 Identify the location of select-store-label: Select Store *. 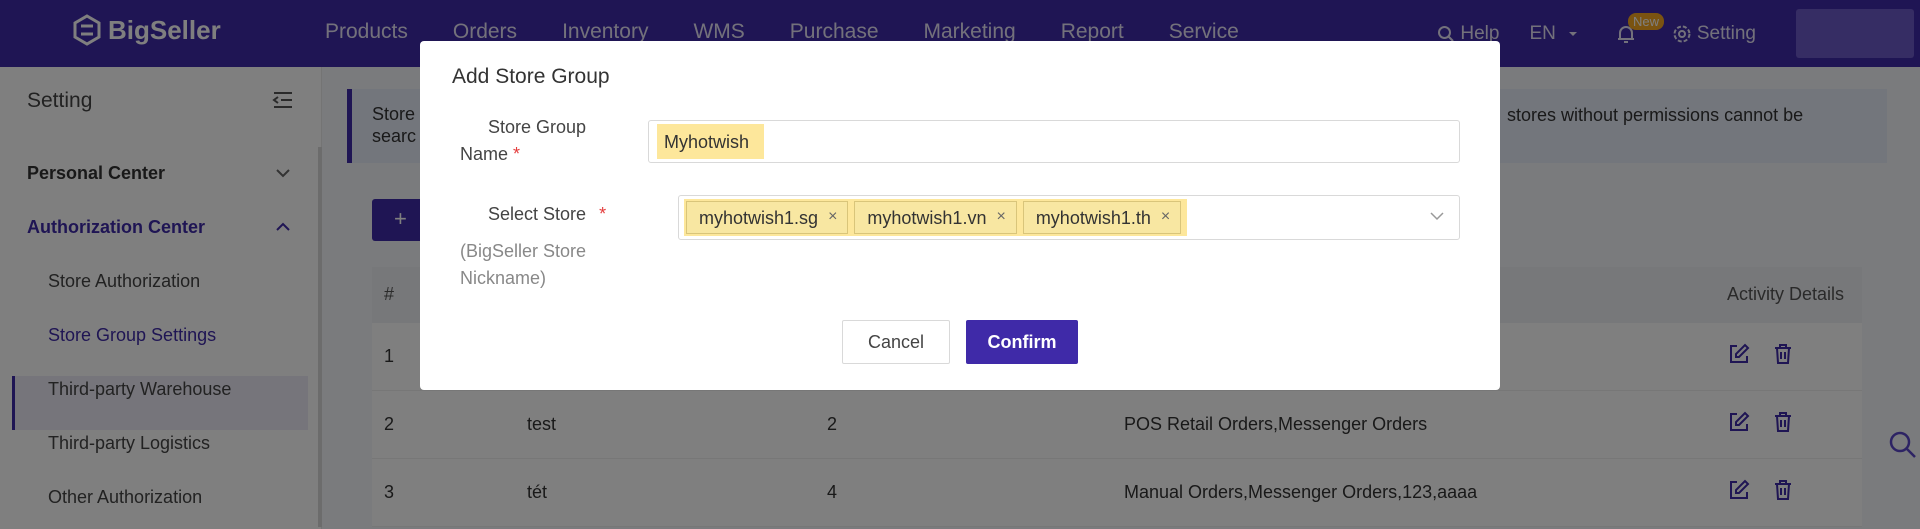
(547, 214).